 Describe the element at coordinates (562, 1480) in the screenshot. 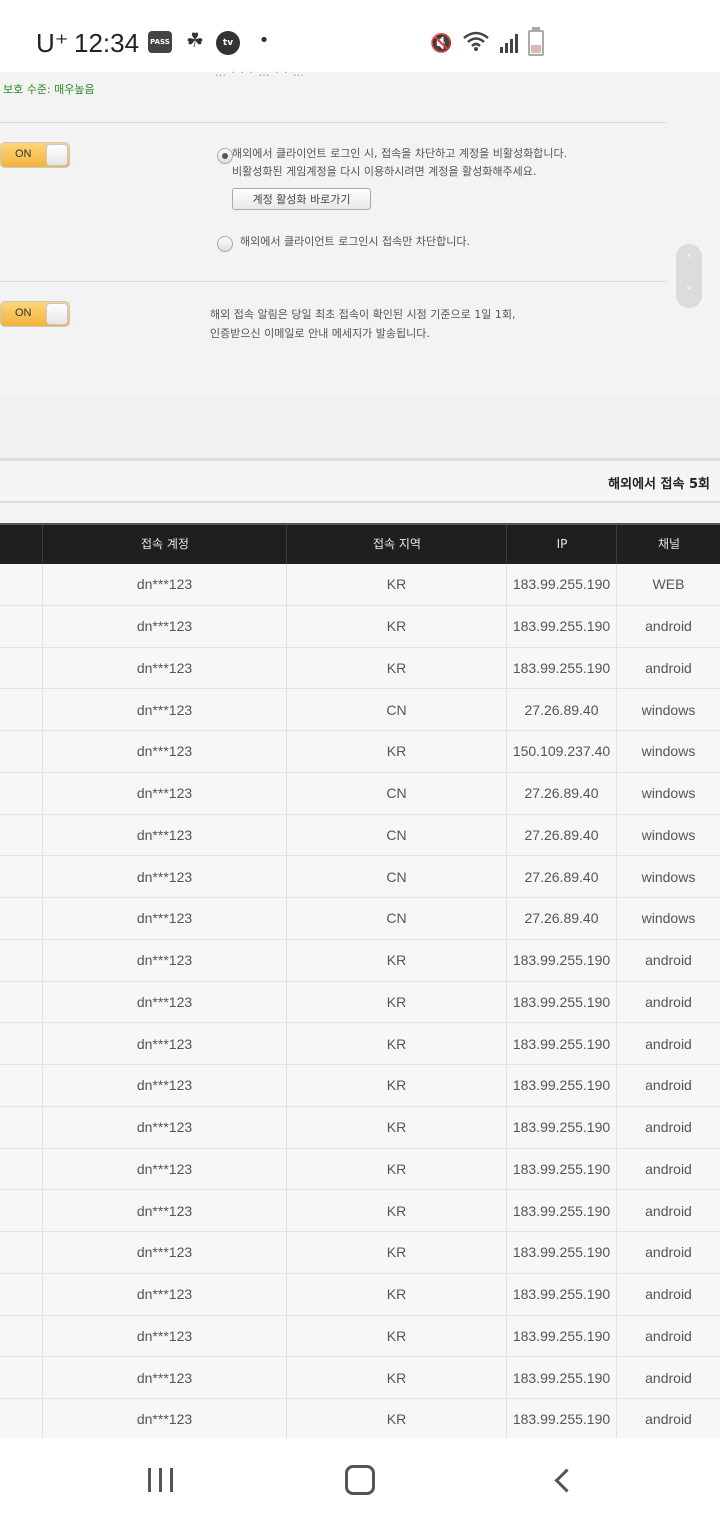

I see `back-icon` at that location.